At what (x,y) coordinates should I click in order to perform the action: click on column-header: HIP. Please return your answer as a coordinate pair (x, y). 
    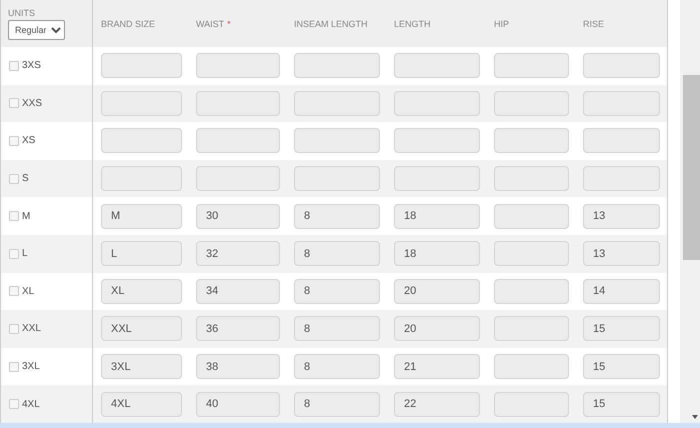
    Looking at the image, I should click on (502, 23).